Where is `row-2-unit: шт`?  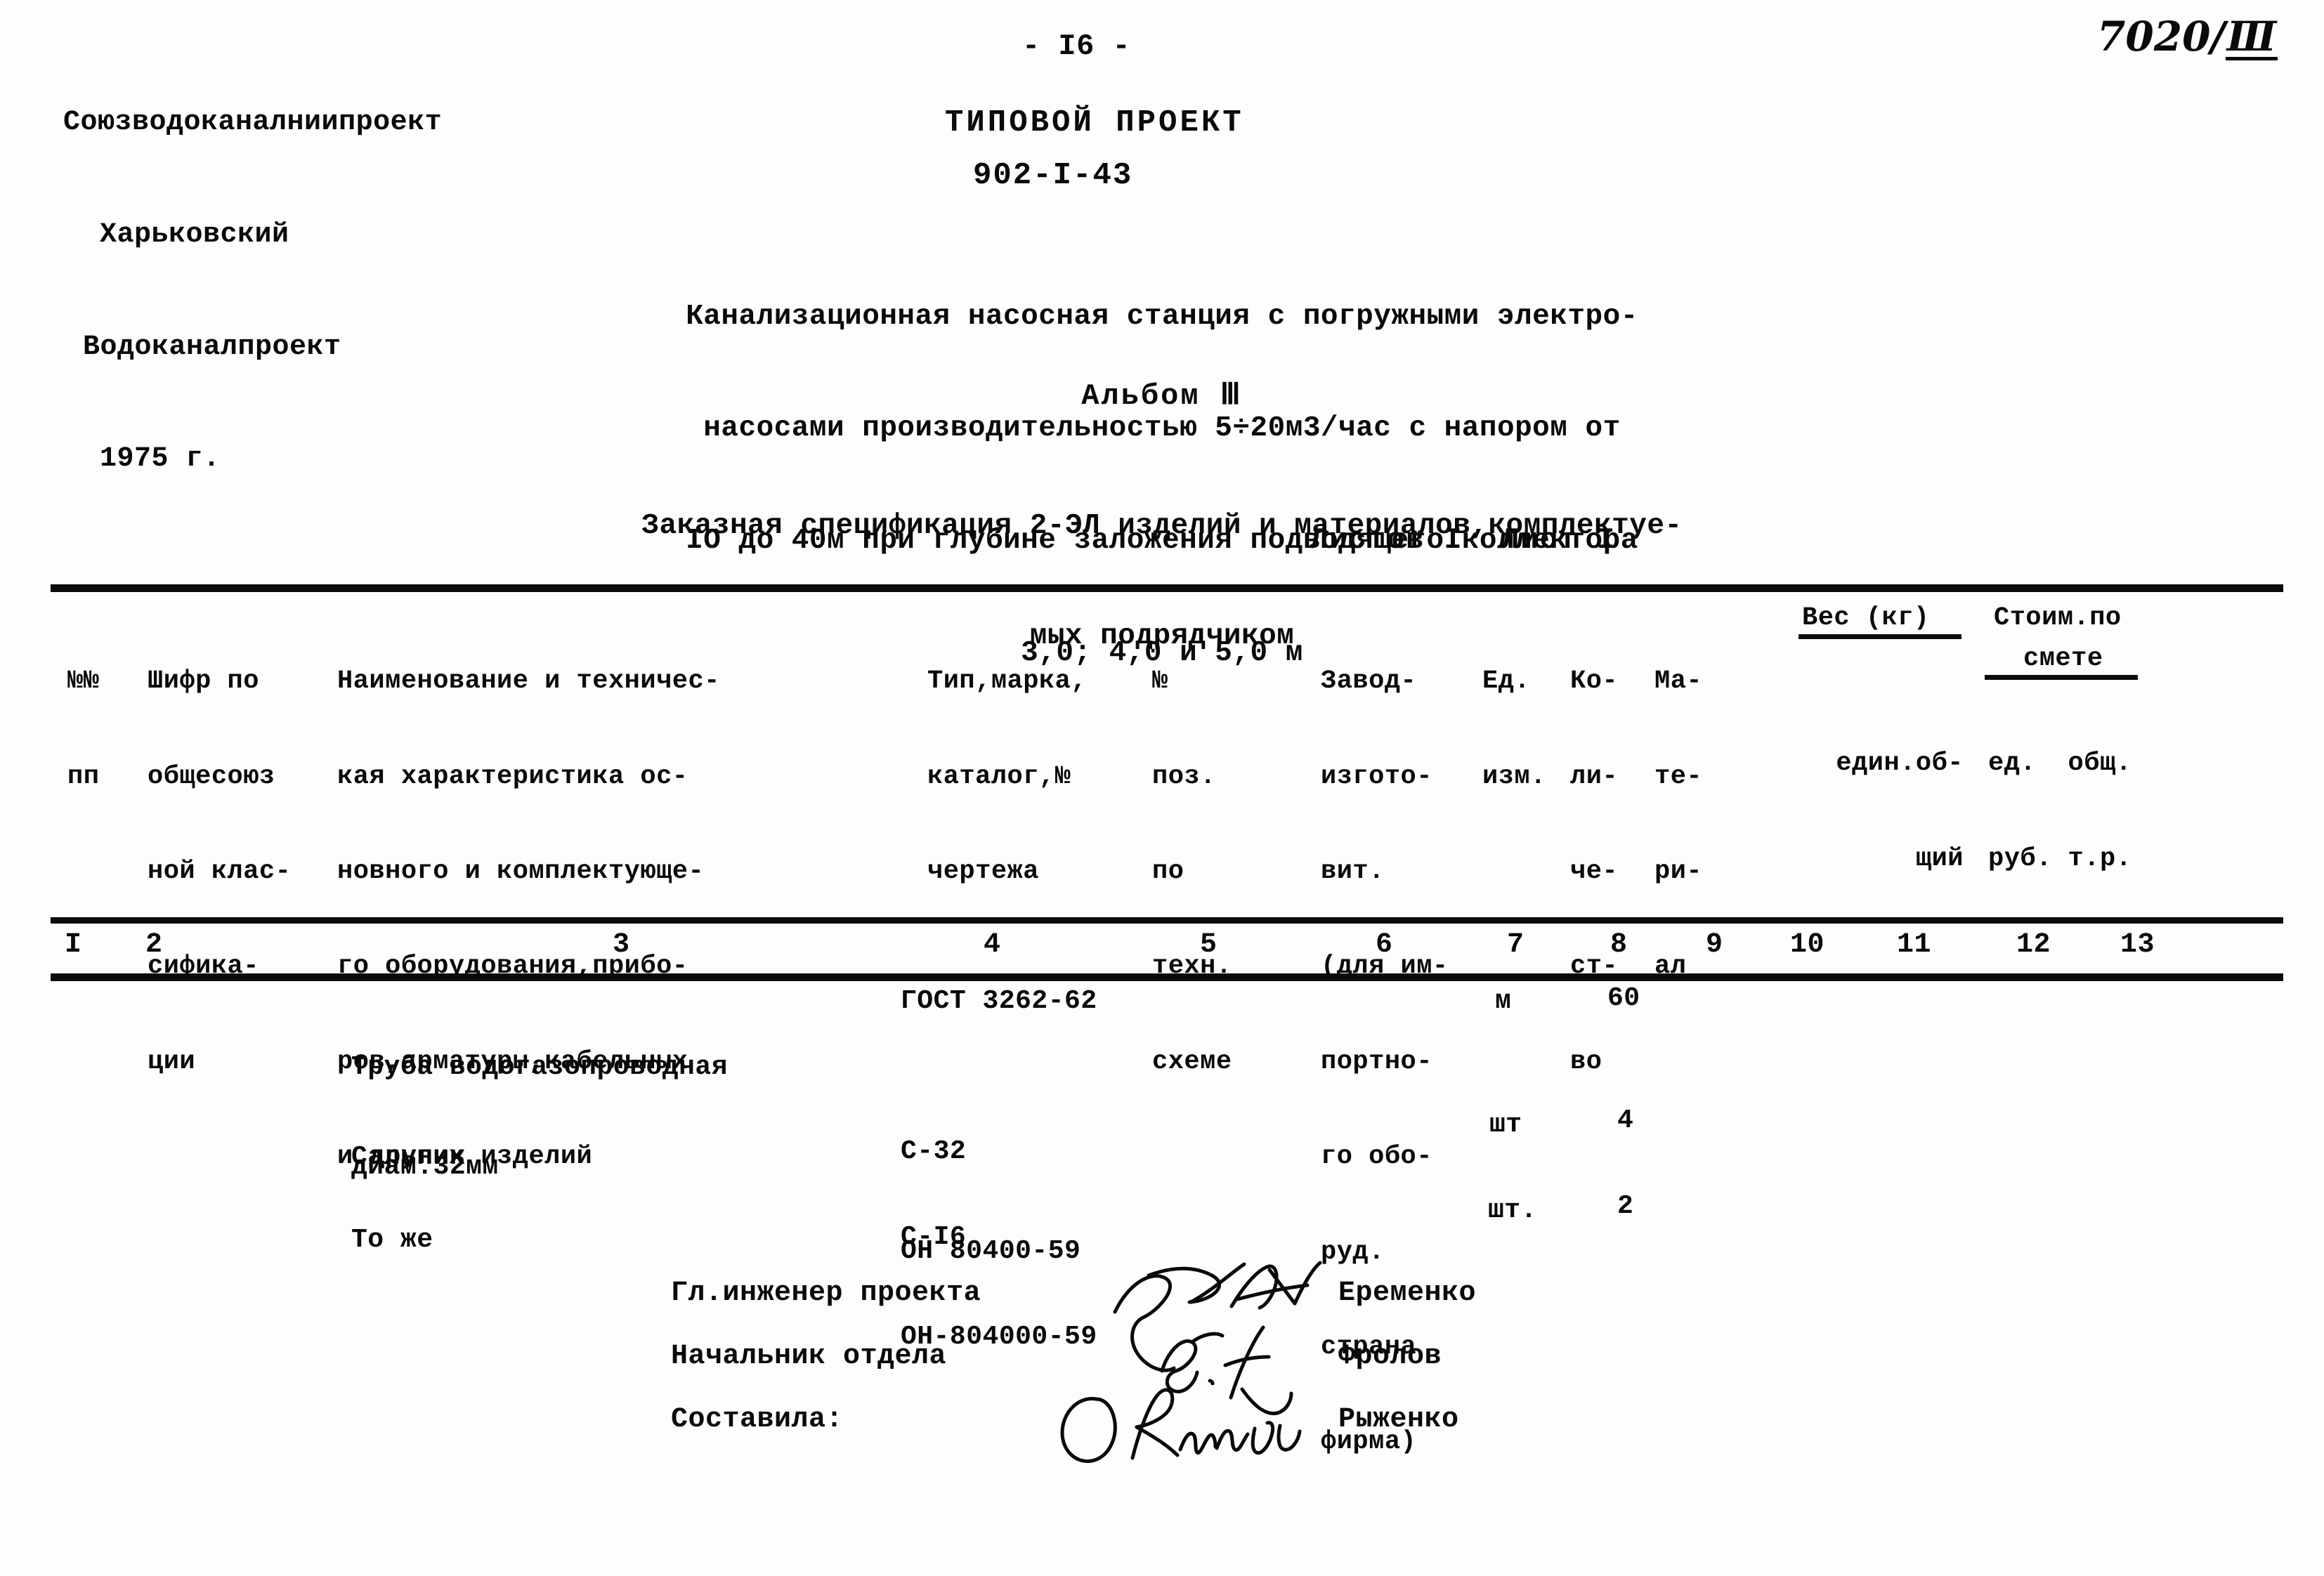
row-2-unit: шт is located at coordinates (1505, 1125).